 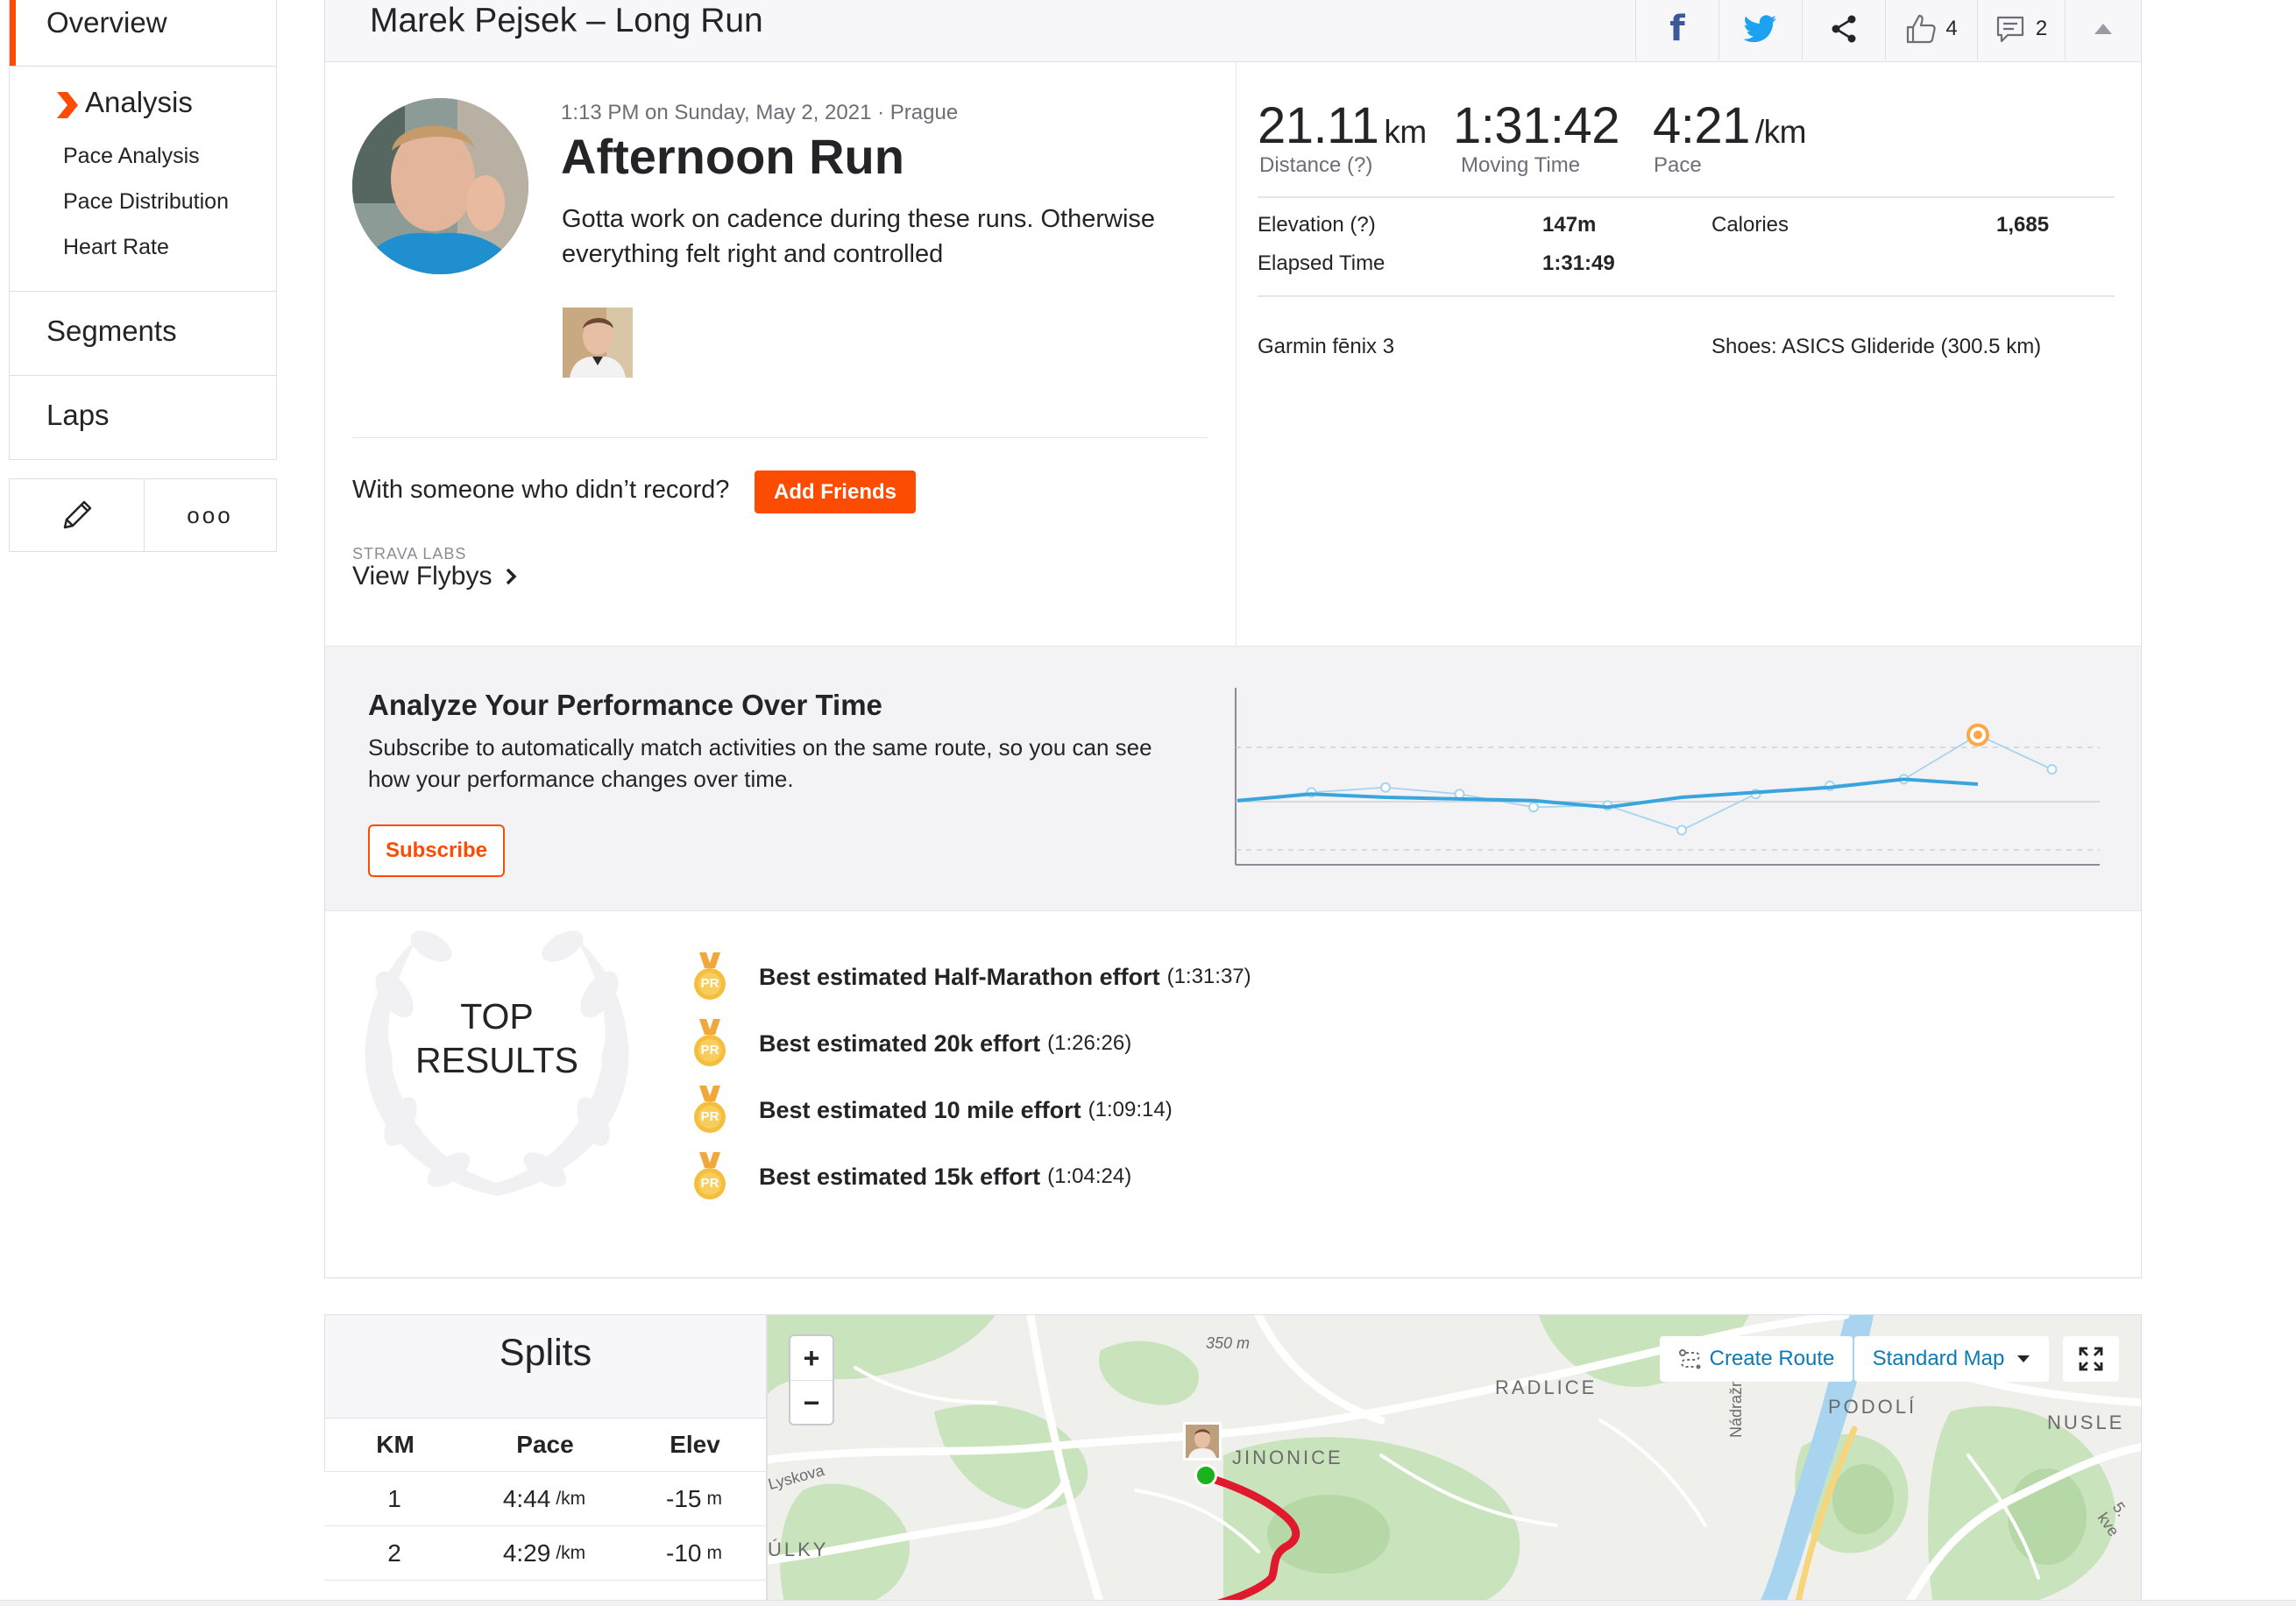 What do you see at coordinates (1689, 1359) in the screenshot?
I see `create-route-icon` at bounding box center [1689, 1359].